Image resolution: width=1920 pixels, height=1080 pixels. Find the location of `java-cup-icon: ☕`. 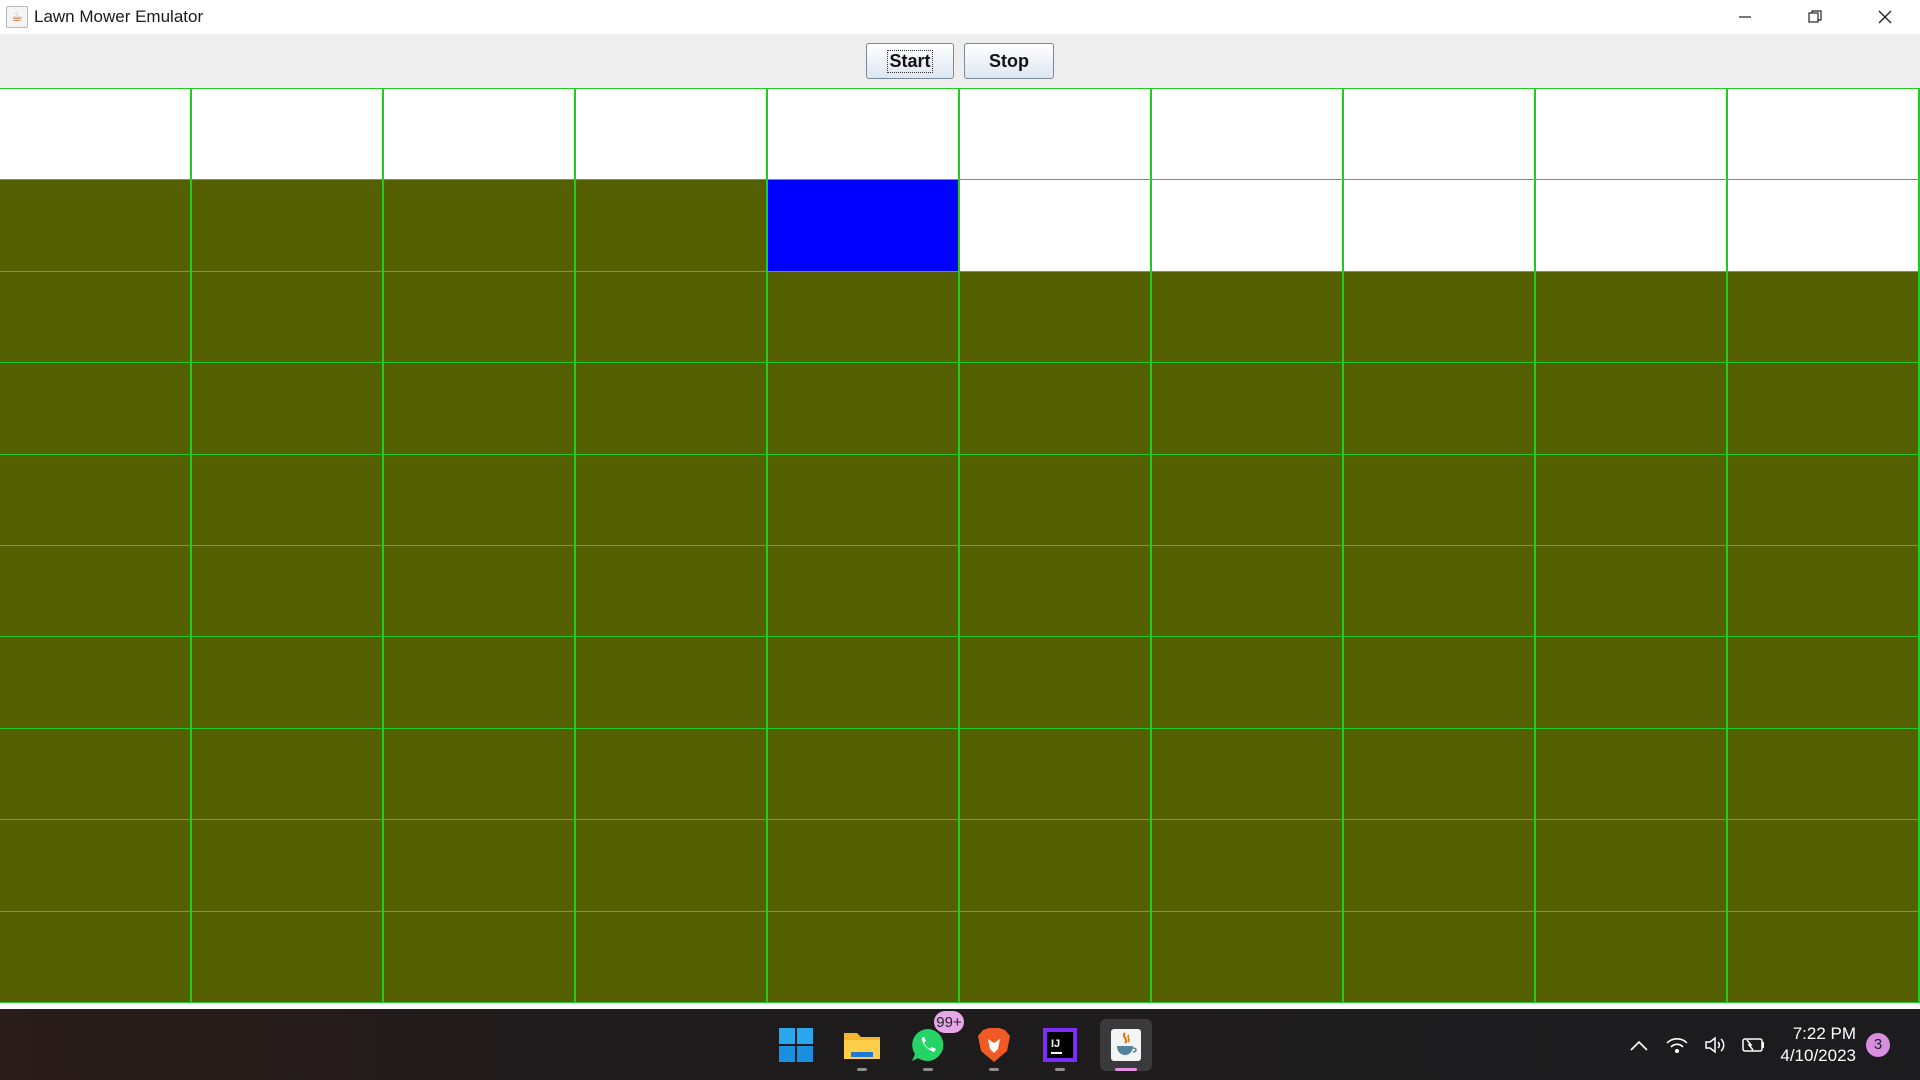

java-cup-icon: ☕ is located at coordinates (17, 17).